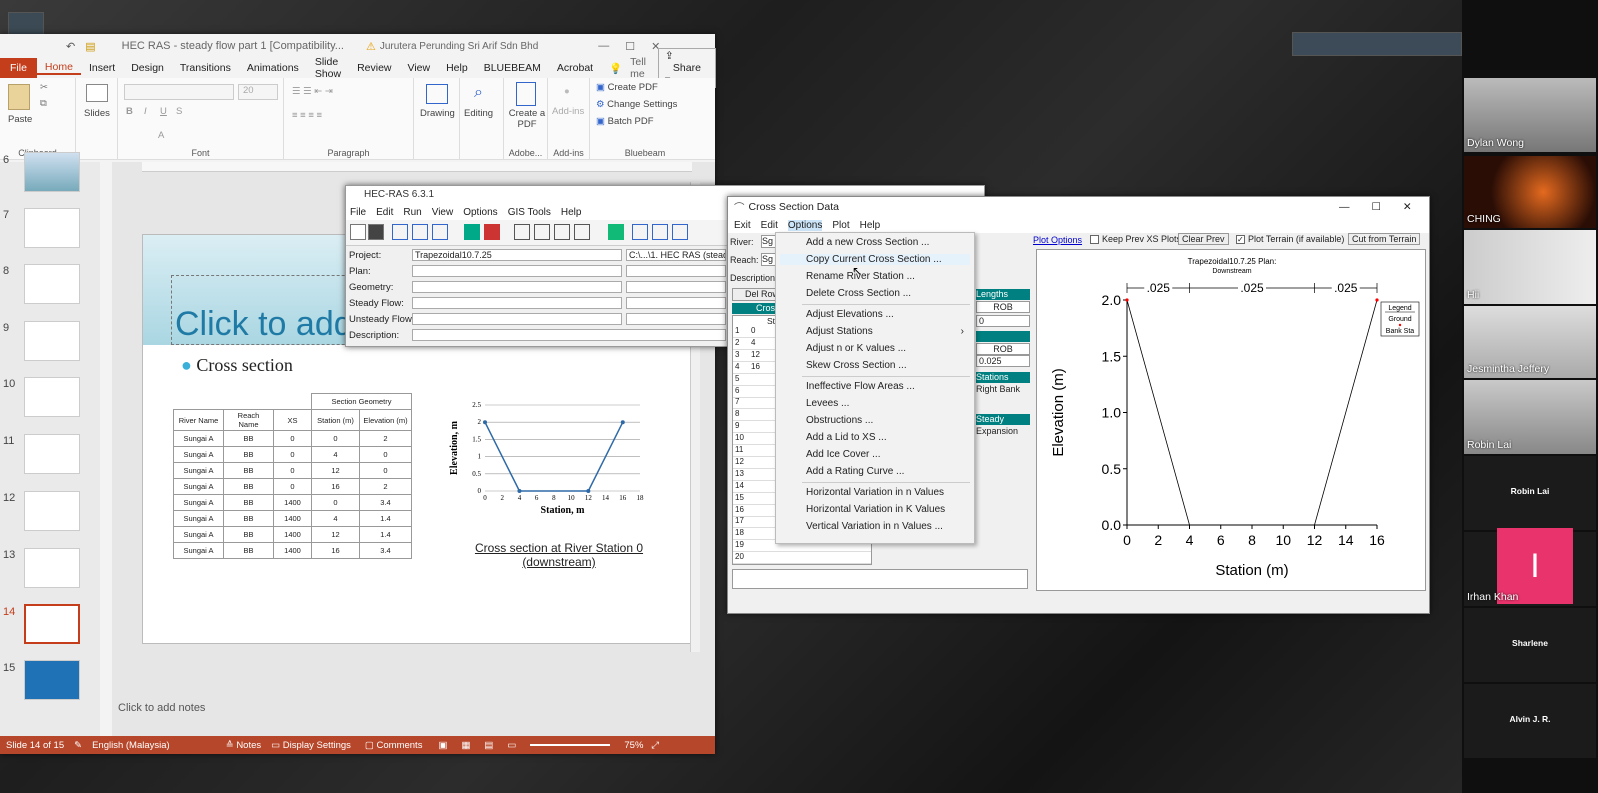  What do you see at coordinates (562, 232) in the screenshot?
I see `xyz-plot-icon` at bounding box center [562, 232].